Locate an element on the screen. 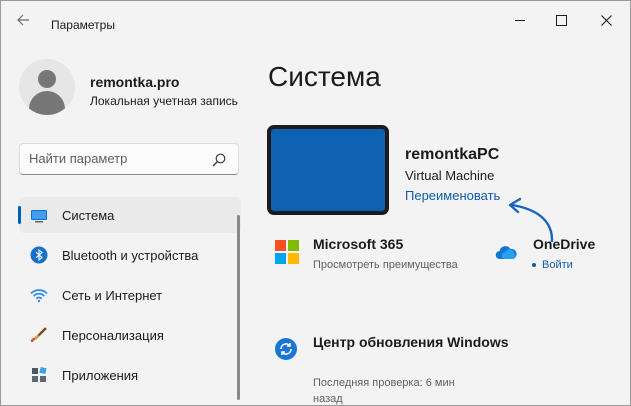  m365-subtitle: Просмотреть преимущества is located at coordinates (385, 265).